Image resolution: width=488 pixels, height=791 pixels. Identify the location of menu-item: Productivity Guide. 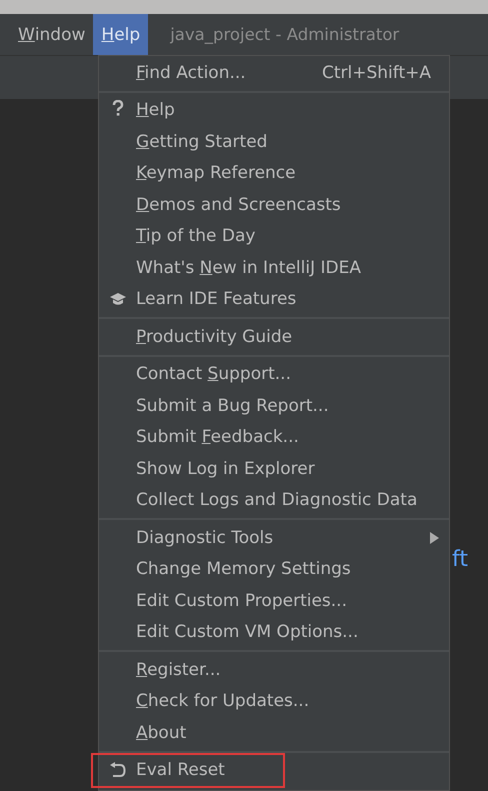
(274, 336).